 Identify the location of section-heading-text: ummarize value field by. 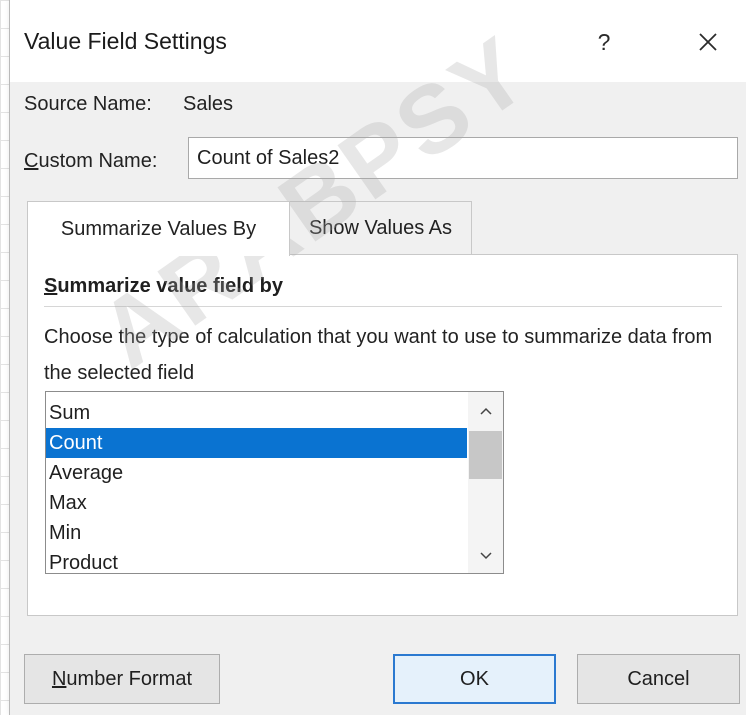
(170, 286).